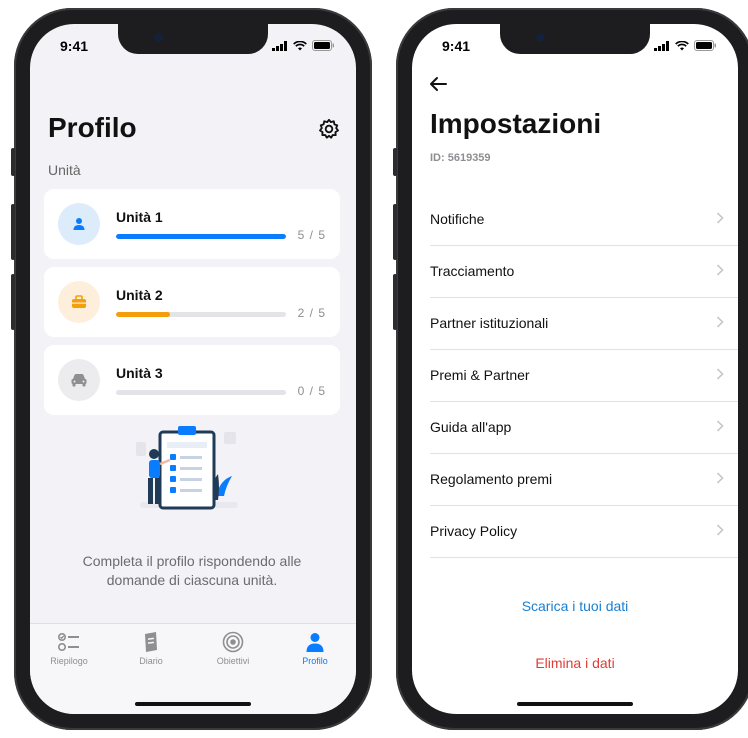  What do you see at coordinates (516, 123) in the screenshot?
I see `page-title: Impostazioni` at bounding box center [516, 123].